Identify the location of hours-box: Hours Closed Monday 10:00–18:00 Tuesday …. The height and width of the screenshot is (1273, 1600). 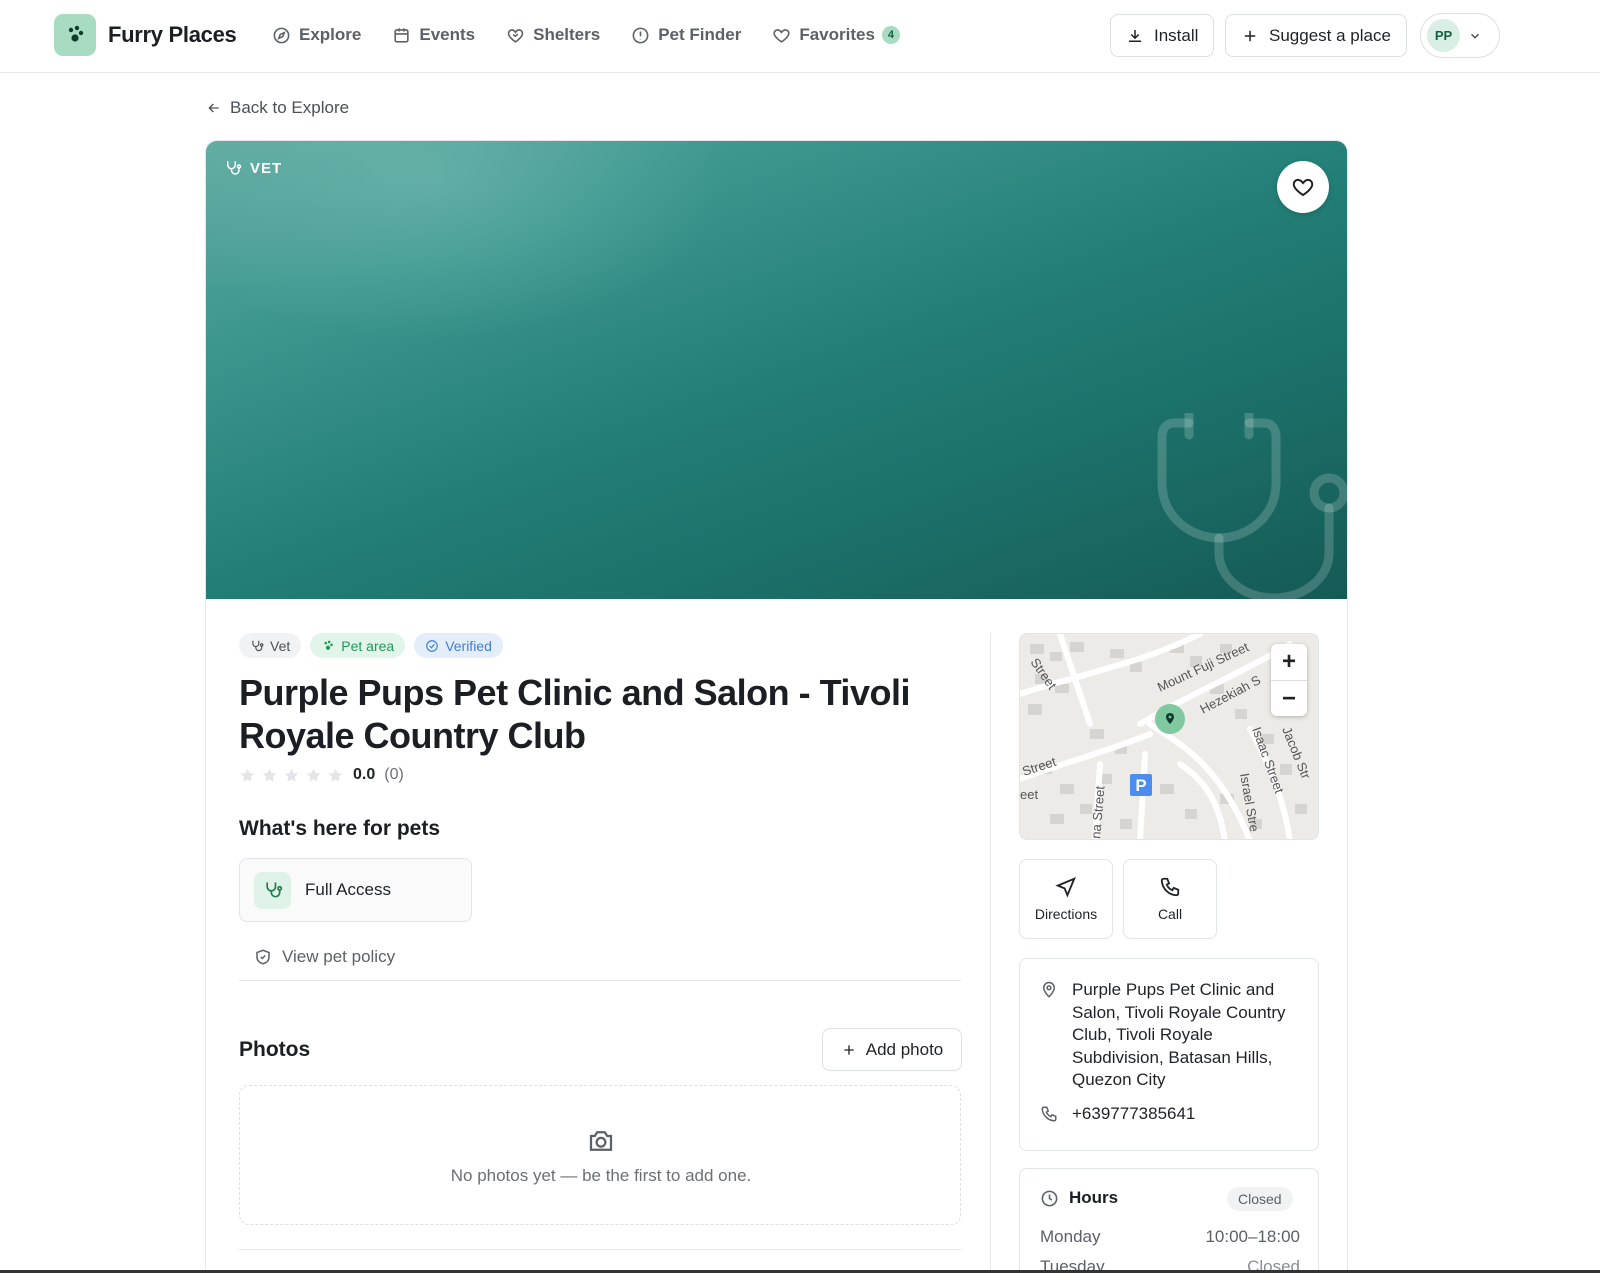
(1169, 1220).